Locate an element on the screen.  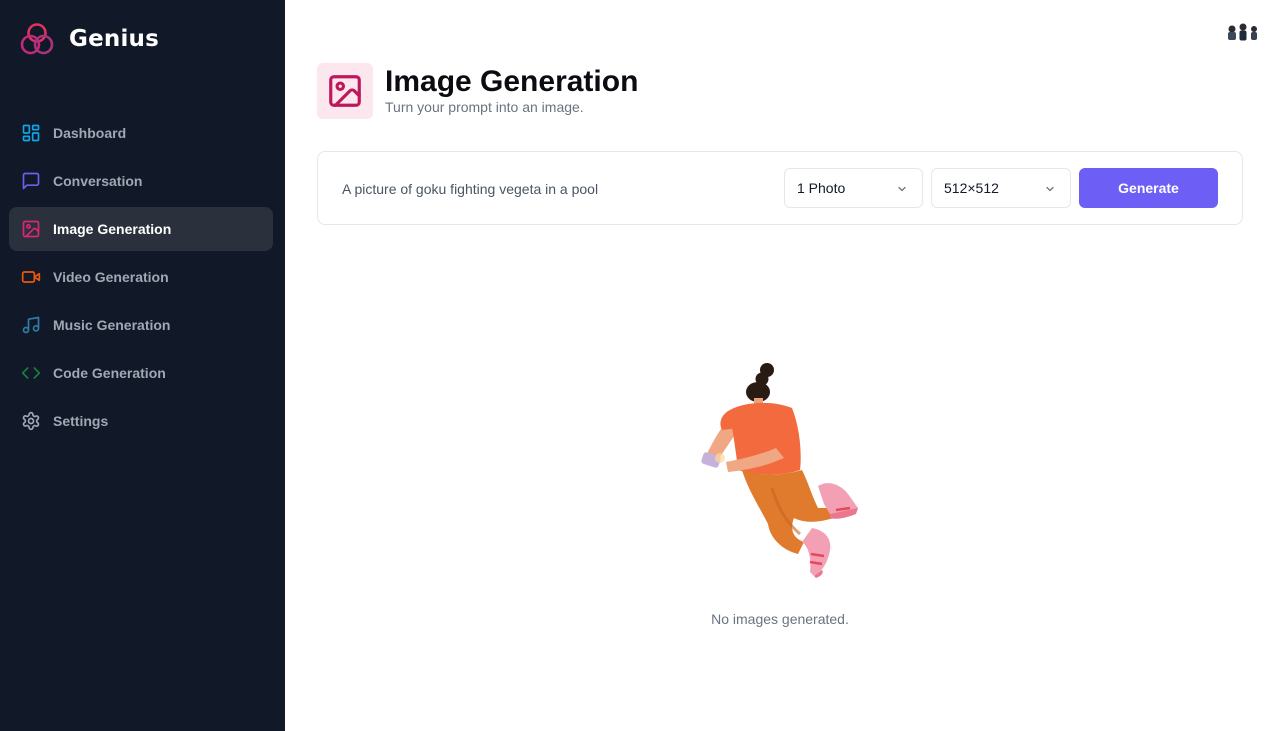
code-icon is located at coordinates (31, 373).